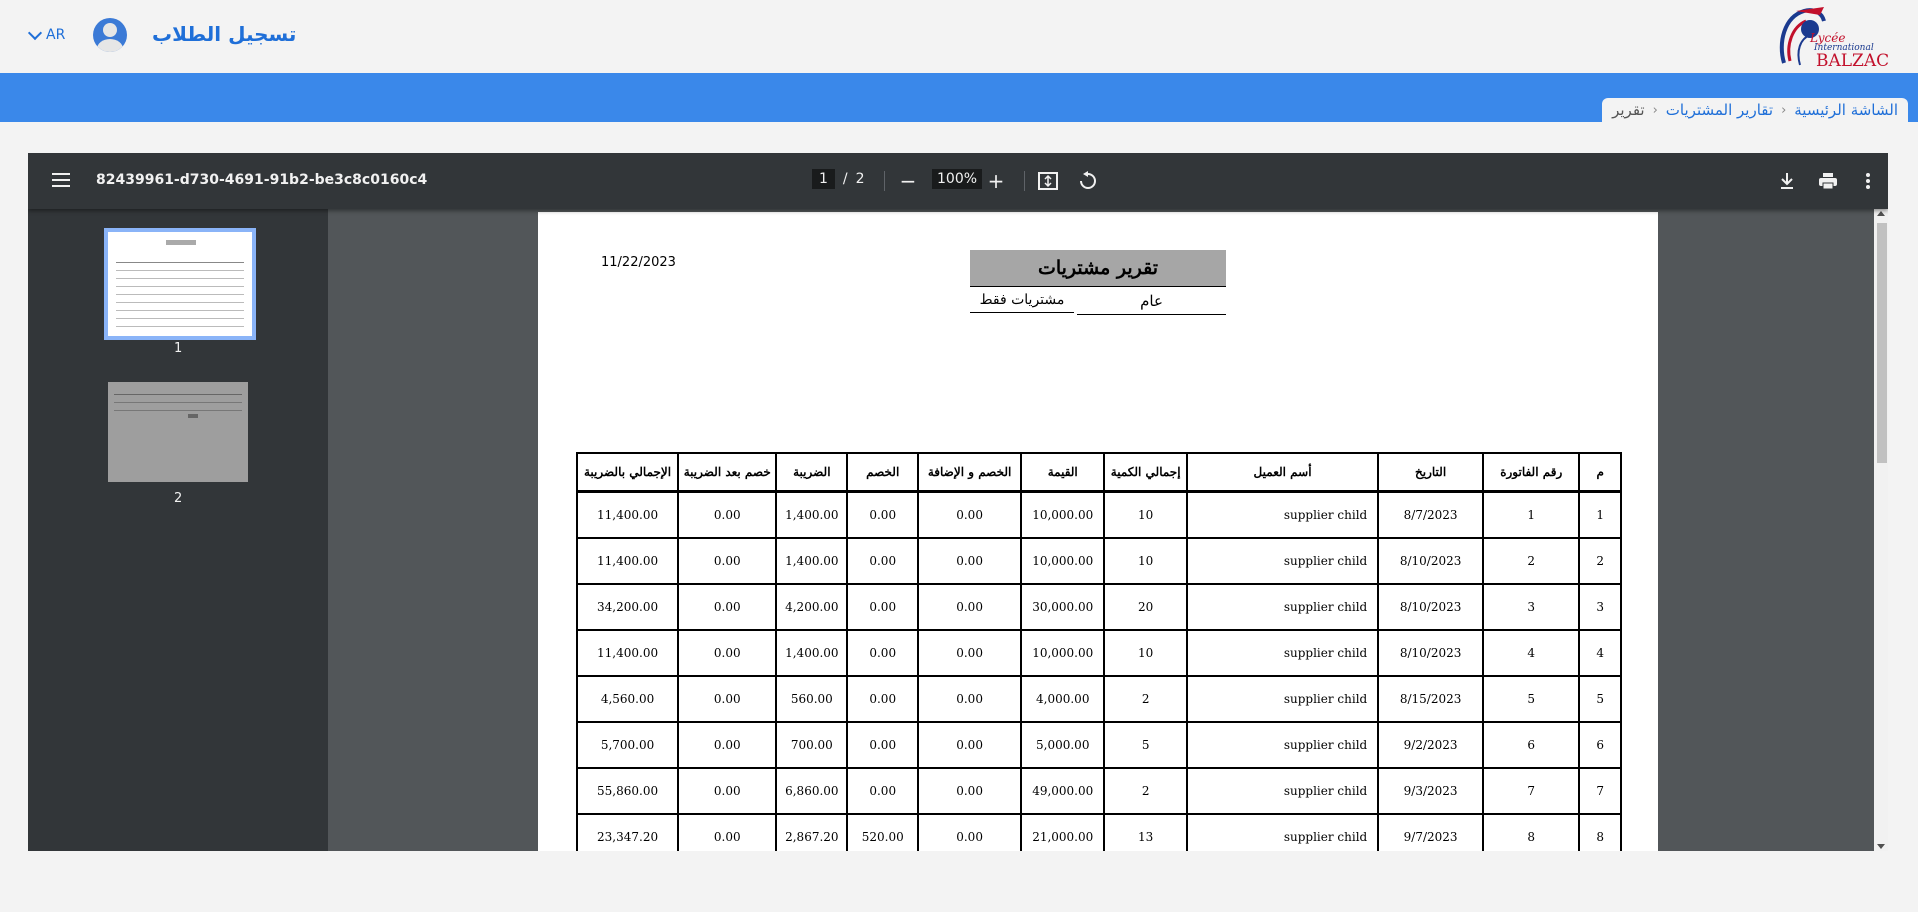  I want to click on table-cell: 5,700.00, so click(627, 745).